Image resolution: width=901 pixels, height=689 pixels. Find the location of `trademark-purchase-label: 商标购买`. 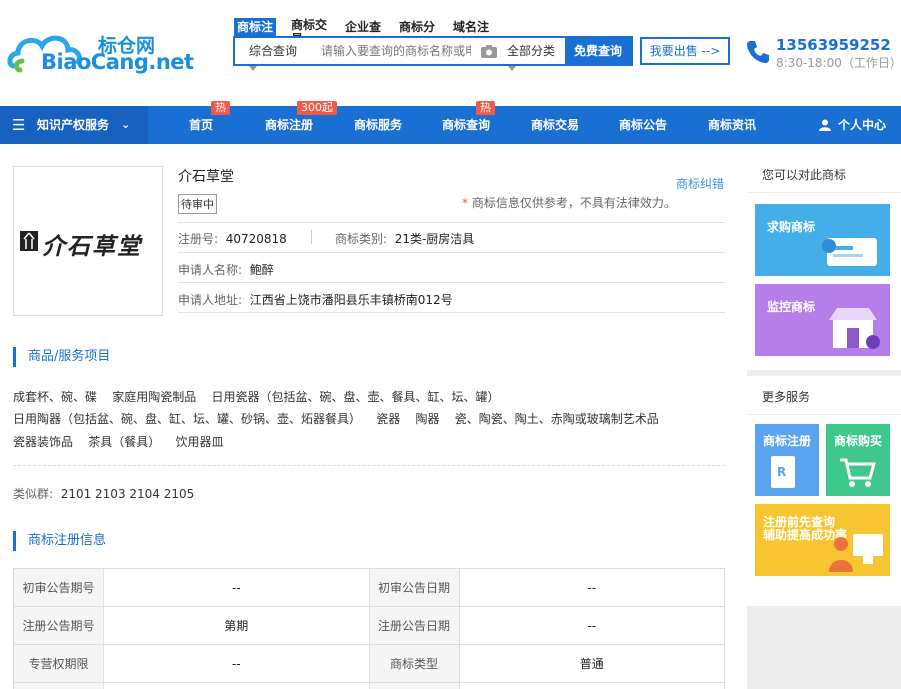

trademark-purchase-label: 商标购买 is located at coordinates (858, 441).